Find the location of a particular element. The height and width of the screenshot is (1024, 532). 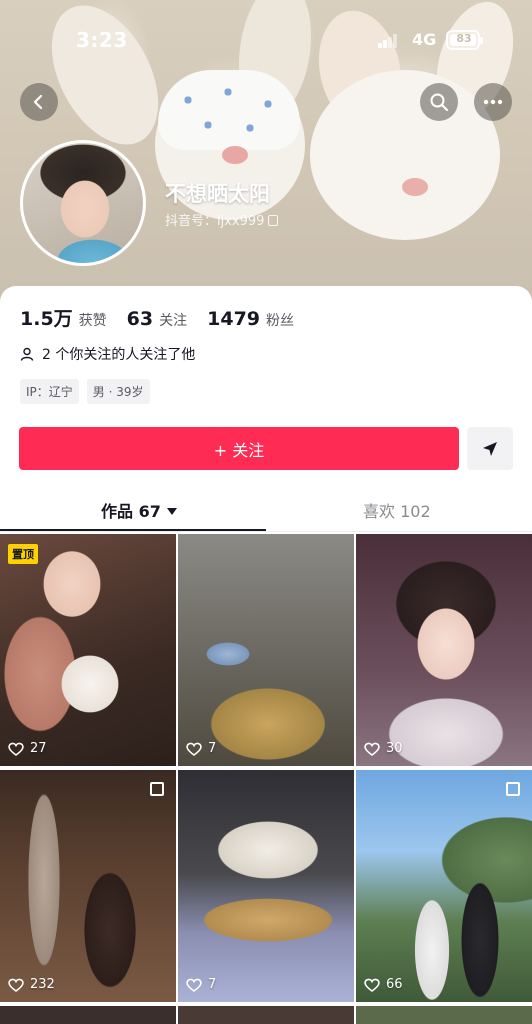

video-thumbnail: 置顶 27 is located at coordinates (88, 650).